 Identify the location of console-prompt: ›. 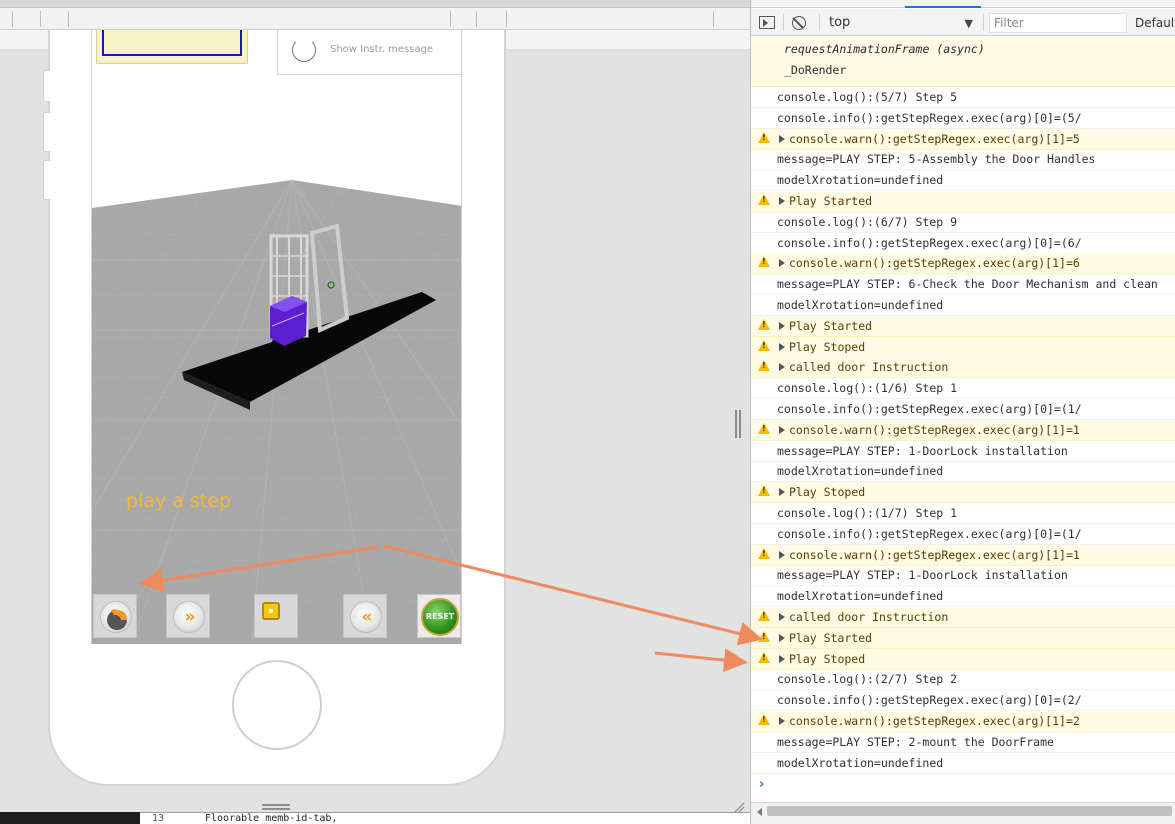
(963, 787).